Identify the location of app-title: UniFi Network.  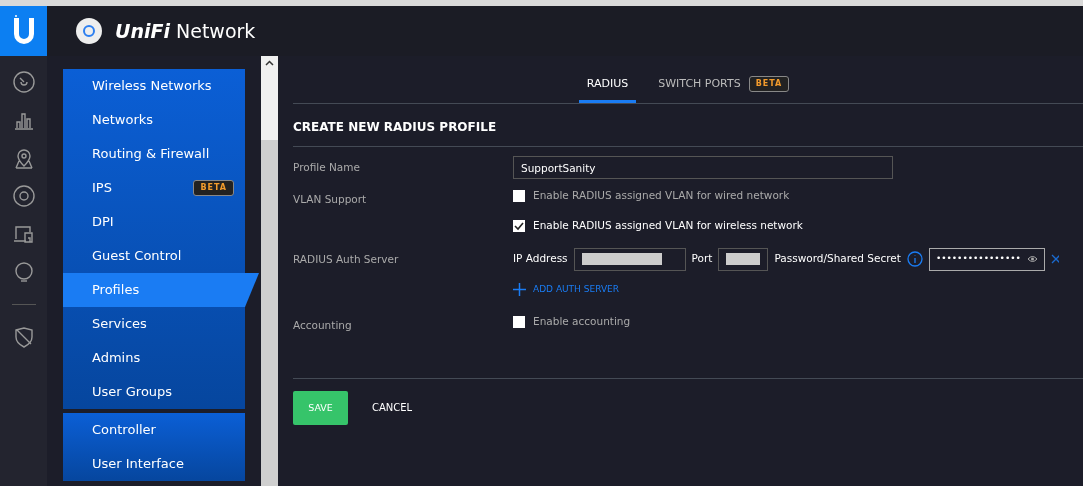
(185, 31).